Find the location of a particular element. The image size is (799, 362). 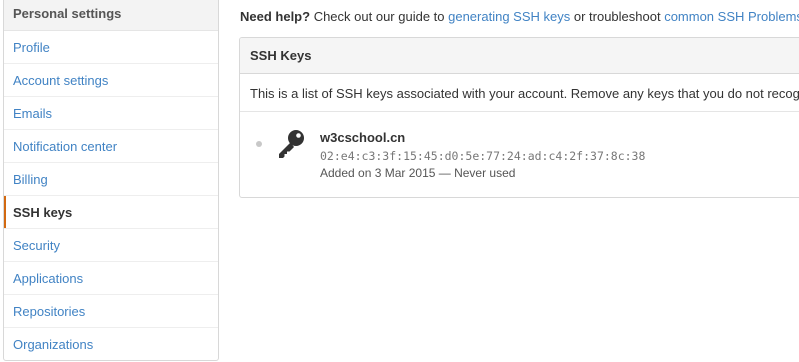

sidebar-item-profile: Profile is located at coordinates (111, 47).